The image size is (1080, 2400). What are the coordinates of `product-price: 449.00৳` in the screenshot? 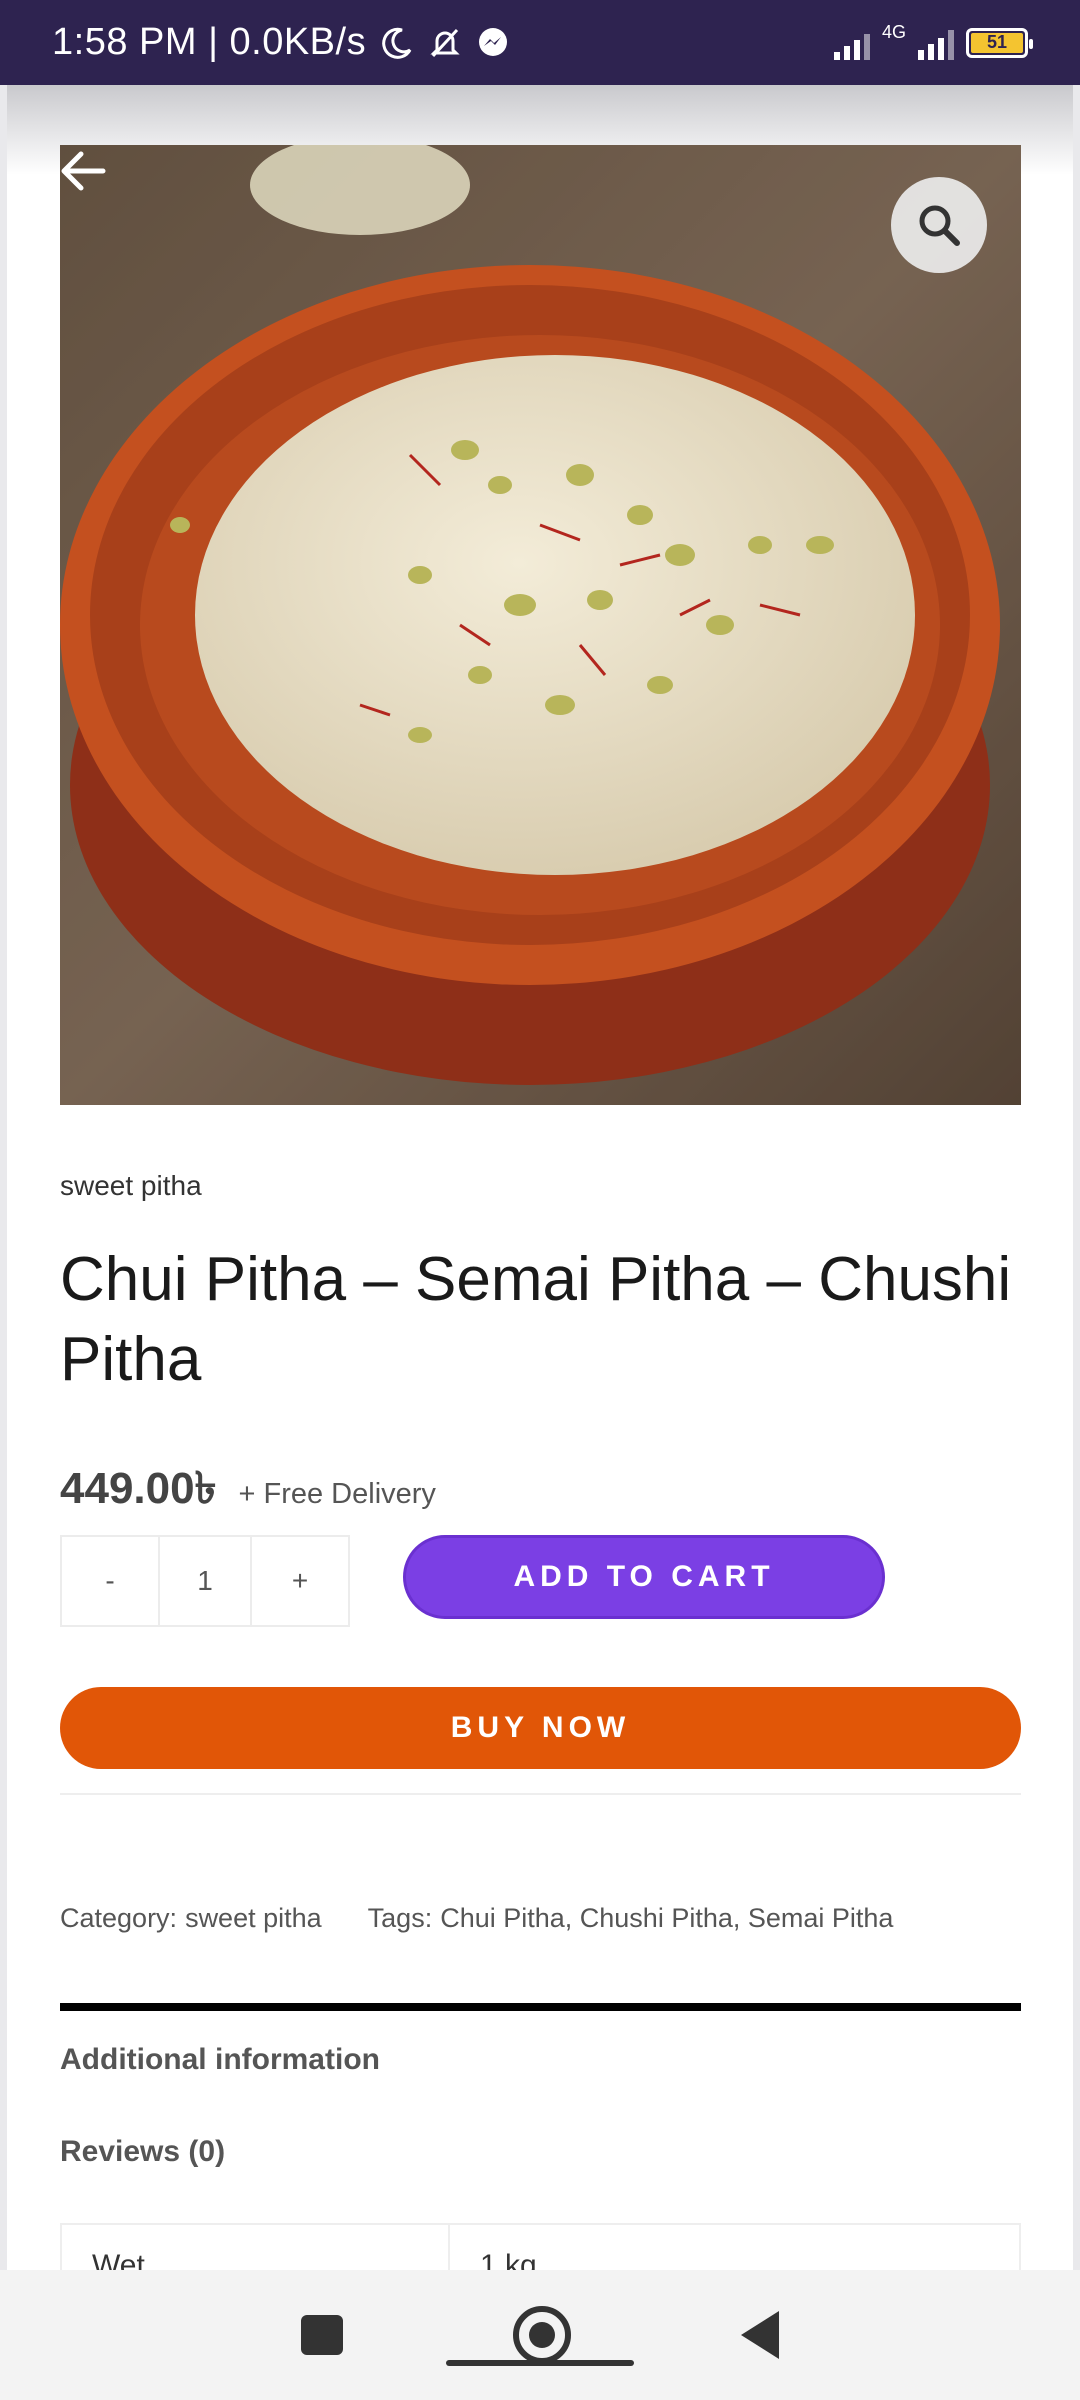 It's located at (138, 1488).